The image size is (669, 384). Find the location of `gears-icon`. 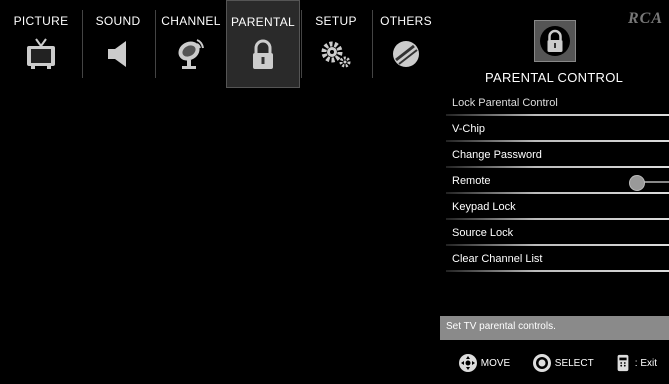

gears-icon is located at coordinates (336, 54).